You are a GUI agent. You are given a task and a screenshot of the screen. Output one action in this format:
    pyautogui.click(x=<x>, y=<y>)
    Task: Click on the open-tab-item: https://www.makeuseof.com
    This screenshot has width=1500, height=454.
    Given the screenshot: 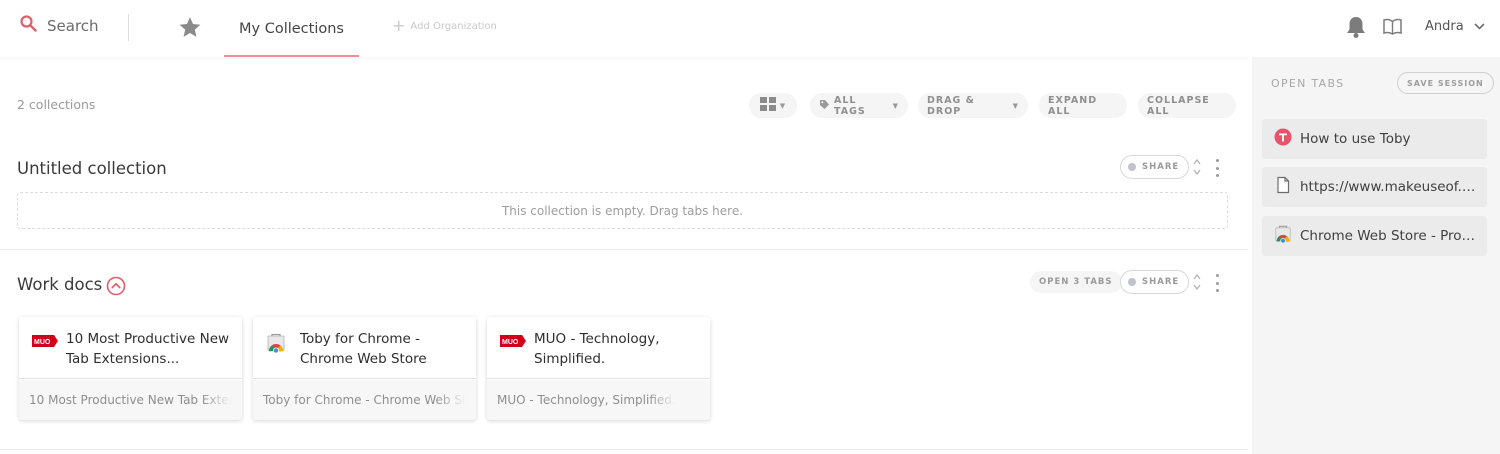 What is the action you would take?
    pyautogui.click(x=1374, y=187)
    